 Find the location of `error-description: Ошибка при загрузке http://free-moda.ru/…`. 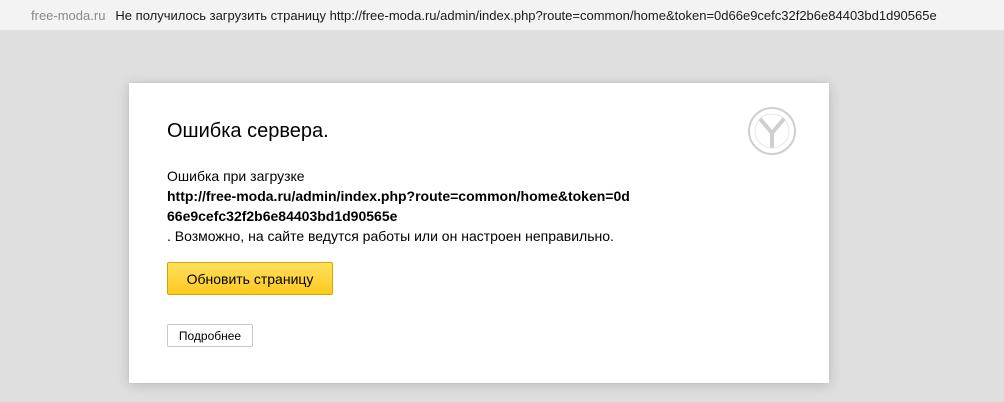

error-description: Ошибка при загрузке http://free-moda.ru/… is located at coordinates (477, 206).